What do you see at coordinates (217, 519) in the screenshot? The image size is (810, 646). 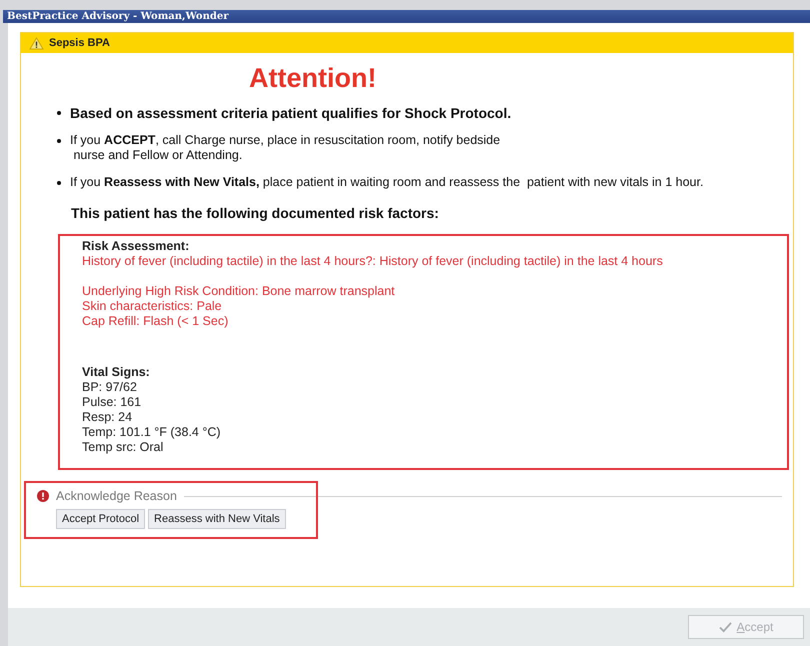 I see `reason-button: Reassess with New Vitals` at bounding box center [217, 519].